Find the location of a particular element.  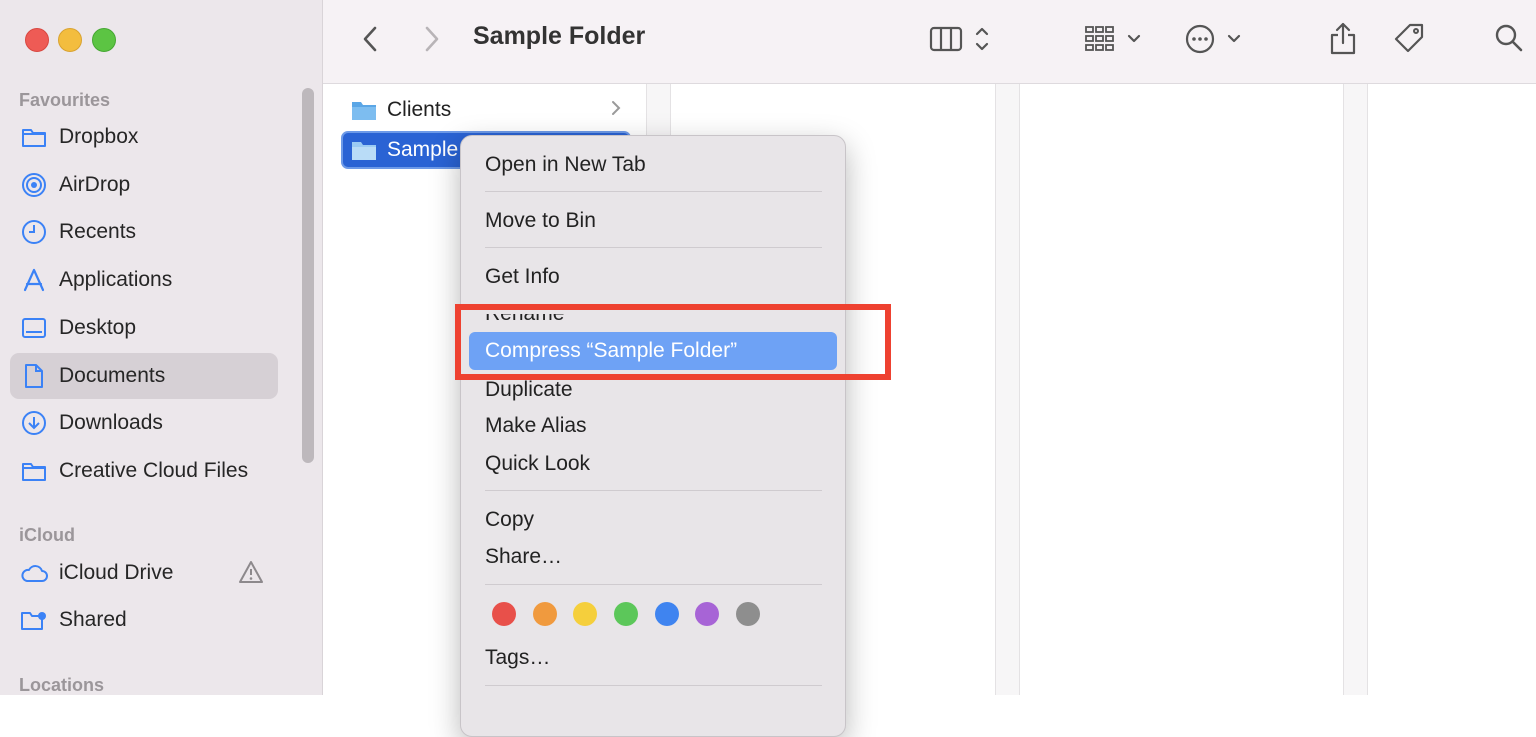

sidebar-item-label: Documents is located at coordinates (112, 375).